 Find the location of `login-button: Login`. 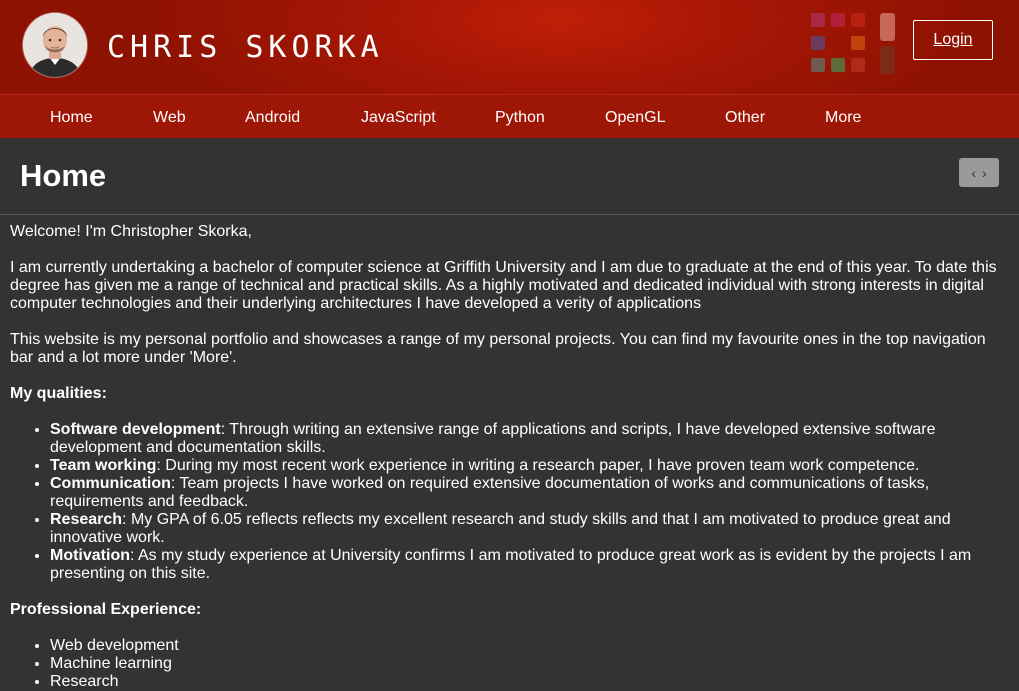

login-button: Login is located at coordinates (953, 40).